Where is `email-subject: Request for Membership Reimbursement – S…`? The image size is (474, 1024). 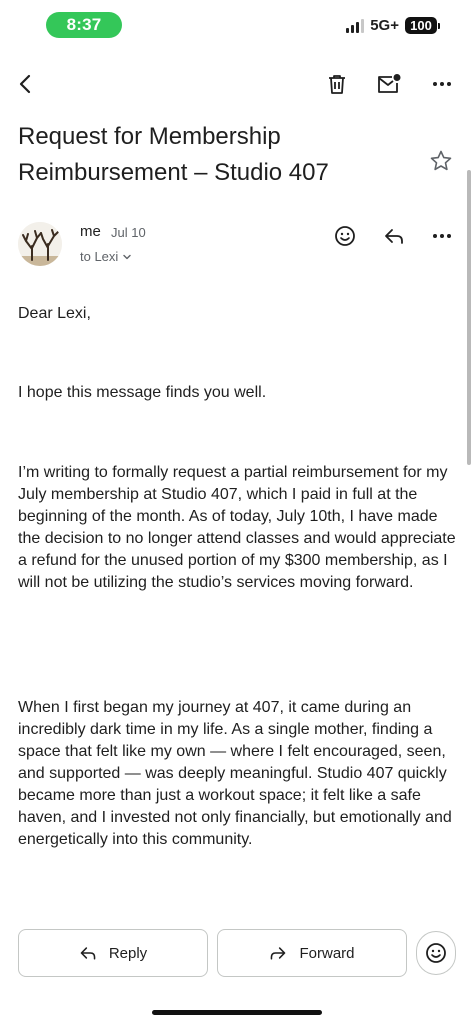 email-subject: Request for Membership Reimbursement – S… is located at coordinates (173, 154).